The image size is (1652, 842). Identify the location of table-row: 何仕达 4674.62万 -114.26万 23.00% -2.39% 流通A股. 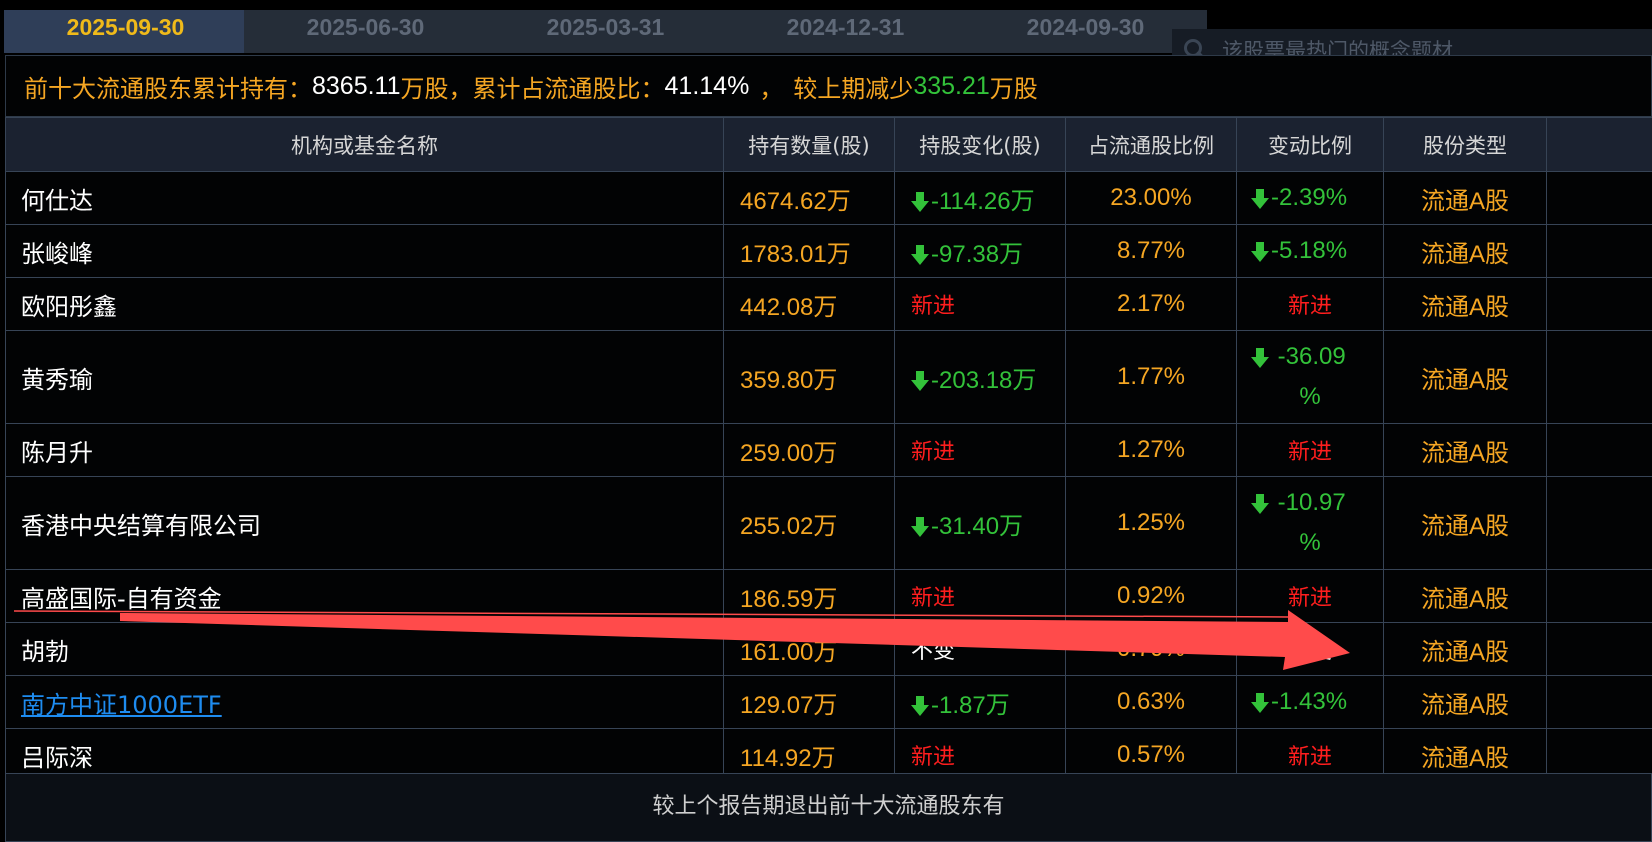
(828, 198).